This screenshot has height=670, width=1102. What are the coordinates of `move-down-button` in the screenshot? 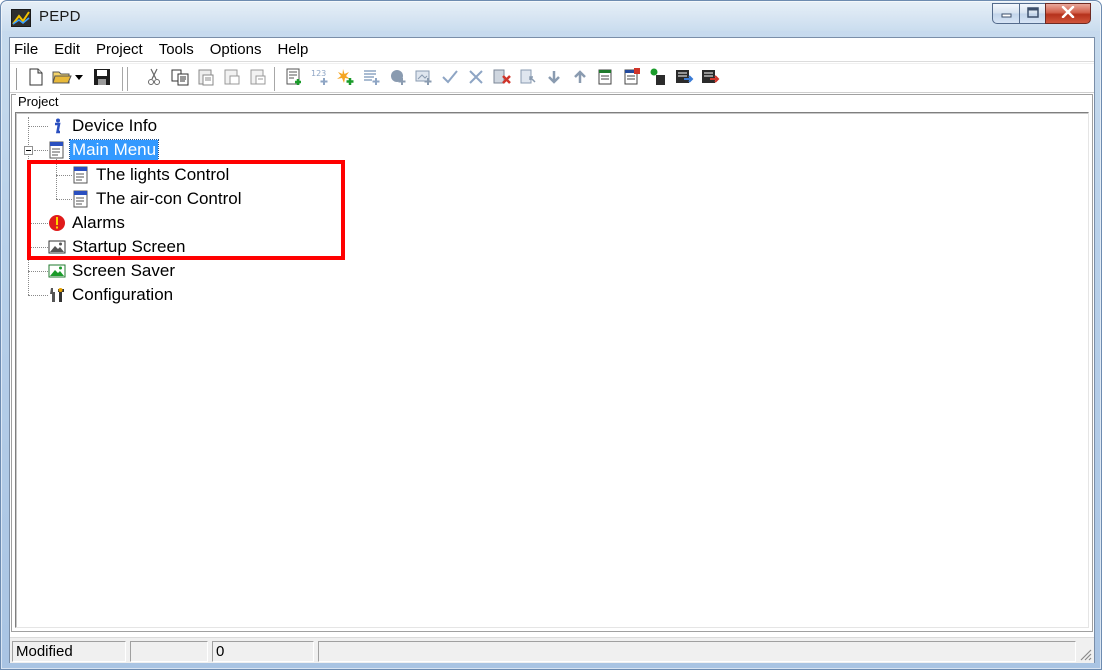 It's located at (554, 79).